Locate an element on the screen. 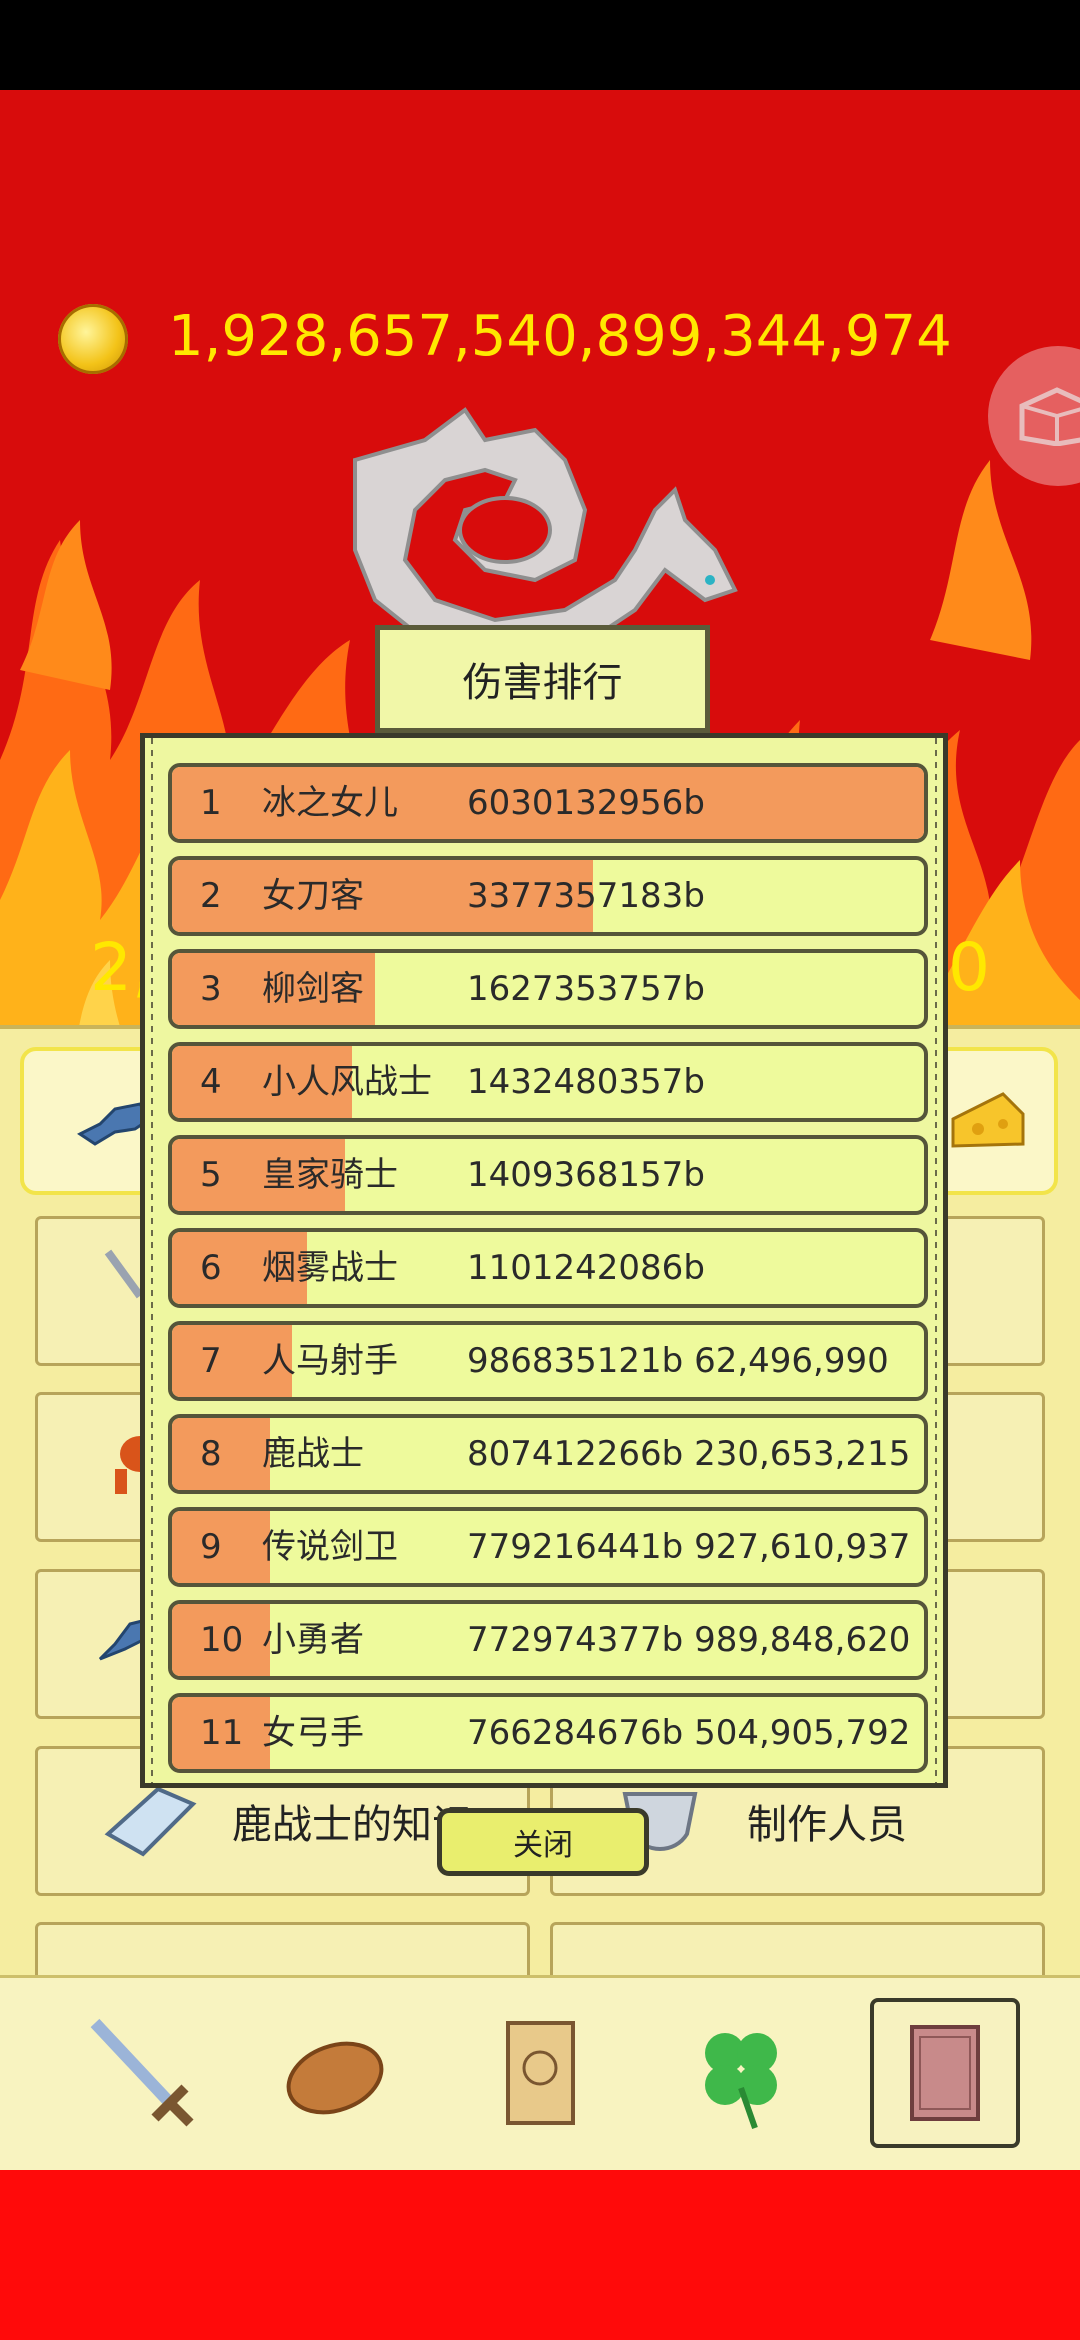  hero-name: 小勇者 is located at coordinates (313, 1640).